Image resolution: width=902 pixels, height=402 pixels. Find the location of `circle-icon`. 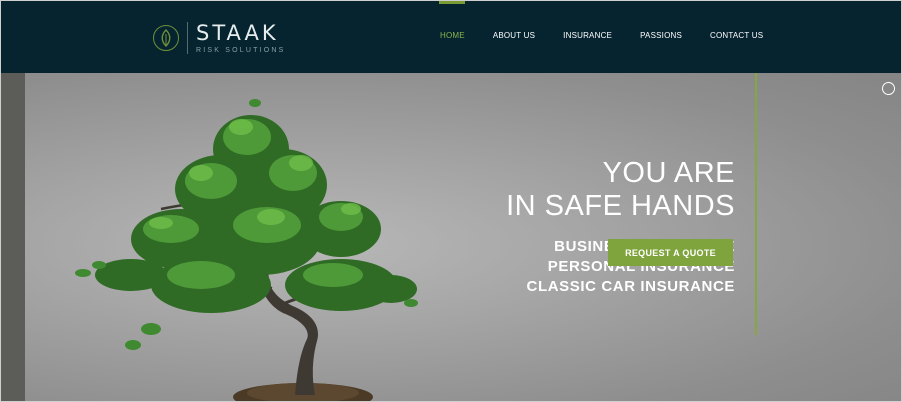

circle-icon is located at coordinates (888, 88).